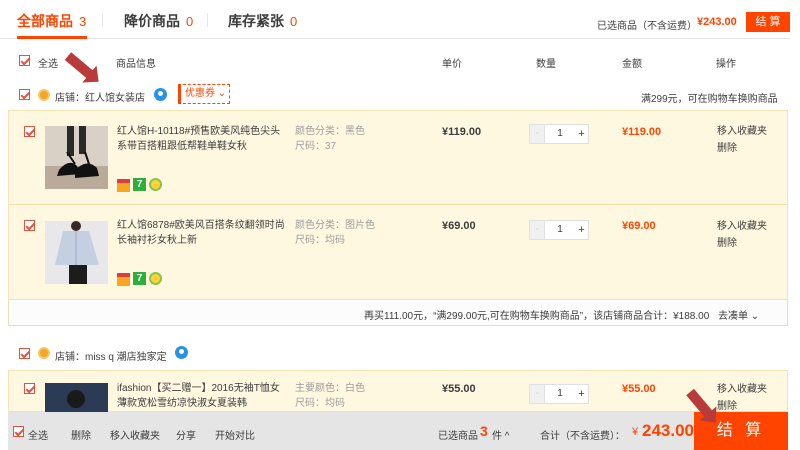 This screenshot has width=800, height=450. Describe the element at coordinates (458, 436) in the screenshot. I see `selected-count-label: 已选商品` at that location.